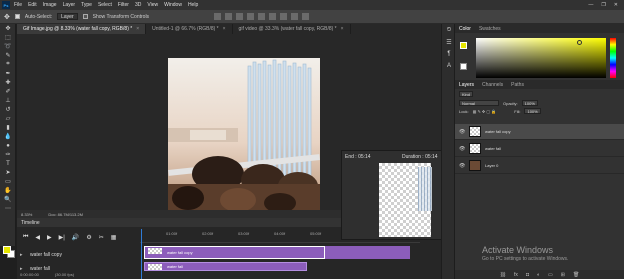  What do you see at coordinates (101, 237) in the screenshot?
I see `split-icon: ✂` at bounding box center [101, 237].